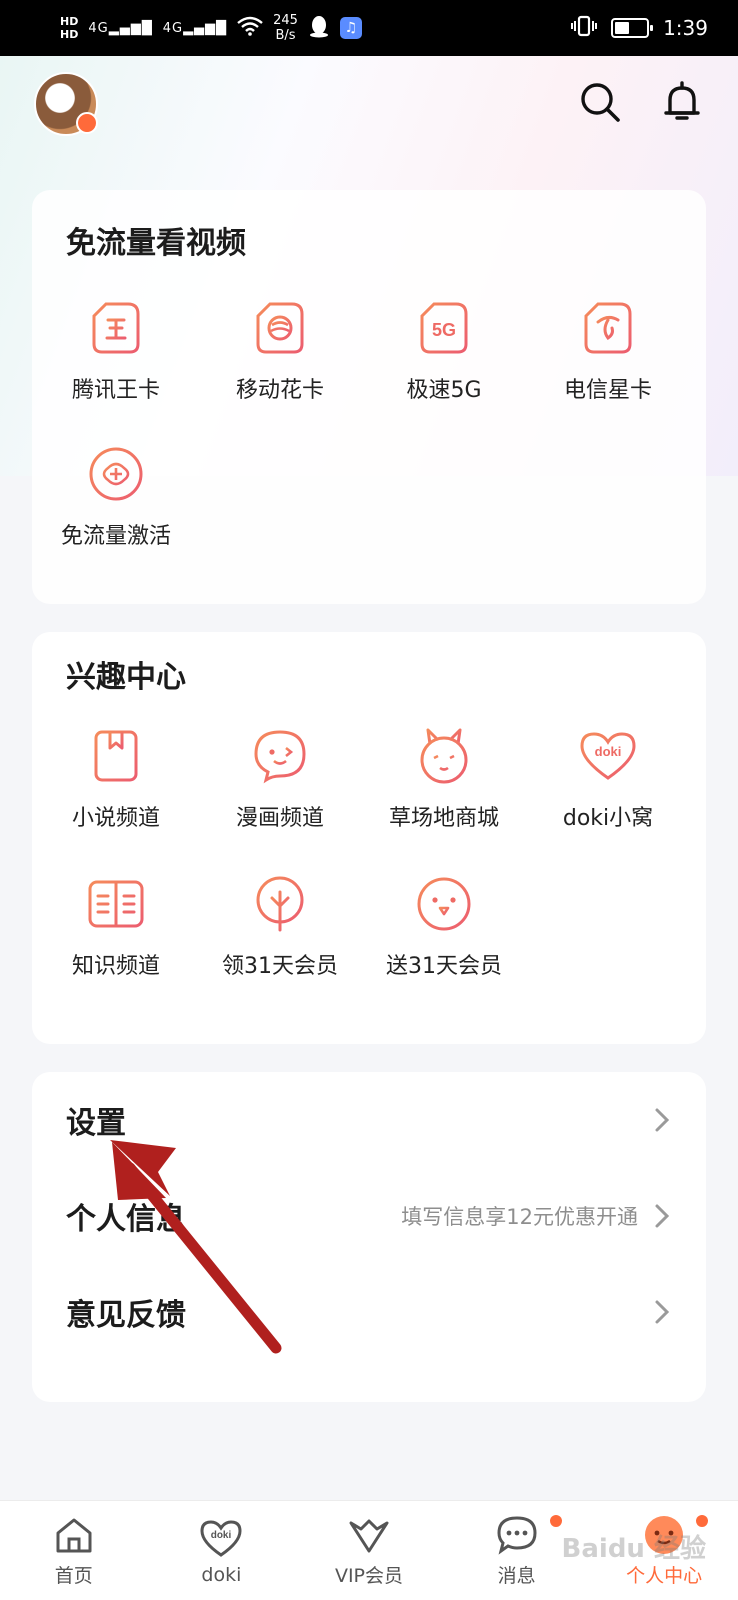  I want to click on personal-info-row: 个人信息 填写信息享12元优惠开通, so click(369, 1216).